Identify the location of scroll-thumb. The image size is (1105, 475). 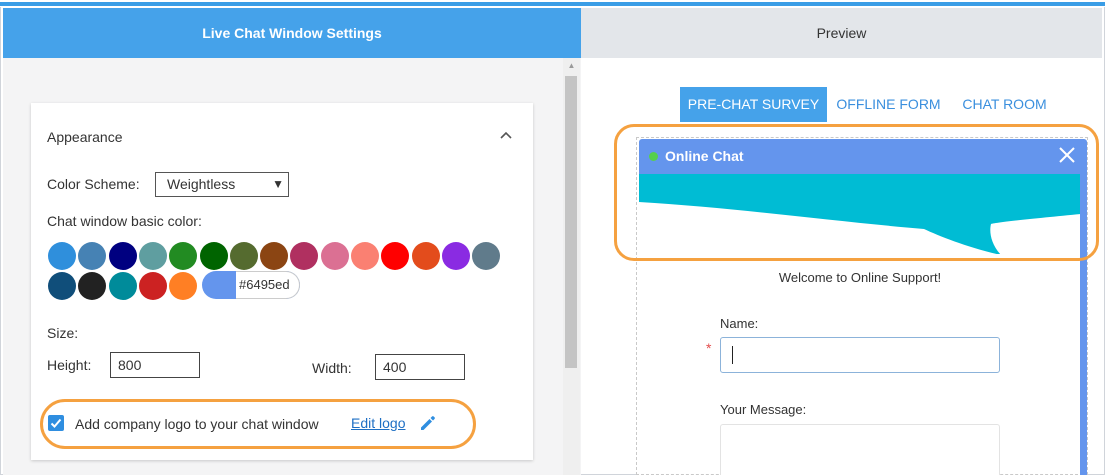
(571, 222).